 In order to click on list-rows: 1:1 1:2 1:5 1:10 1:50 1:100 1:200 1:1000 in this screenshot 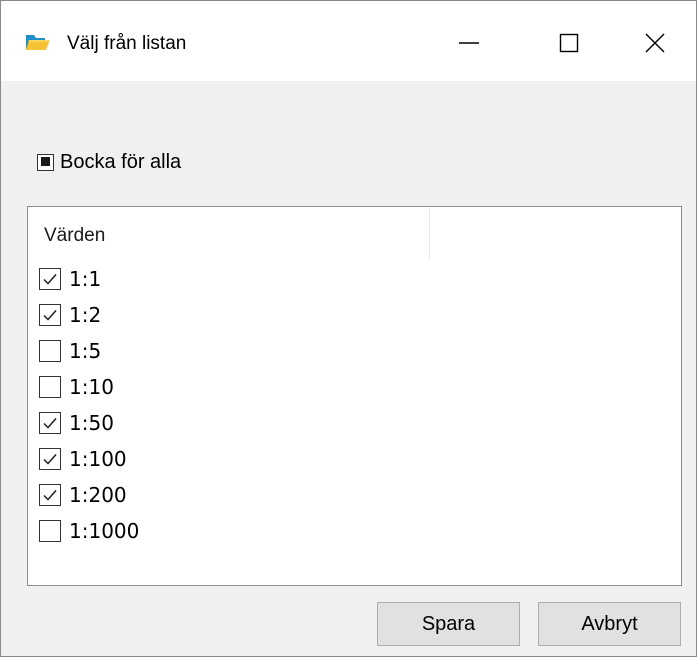, I will do `click(89, 405)`.